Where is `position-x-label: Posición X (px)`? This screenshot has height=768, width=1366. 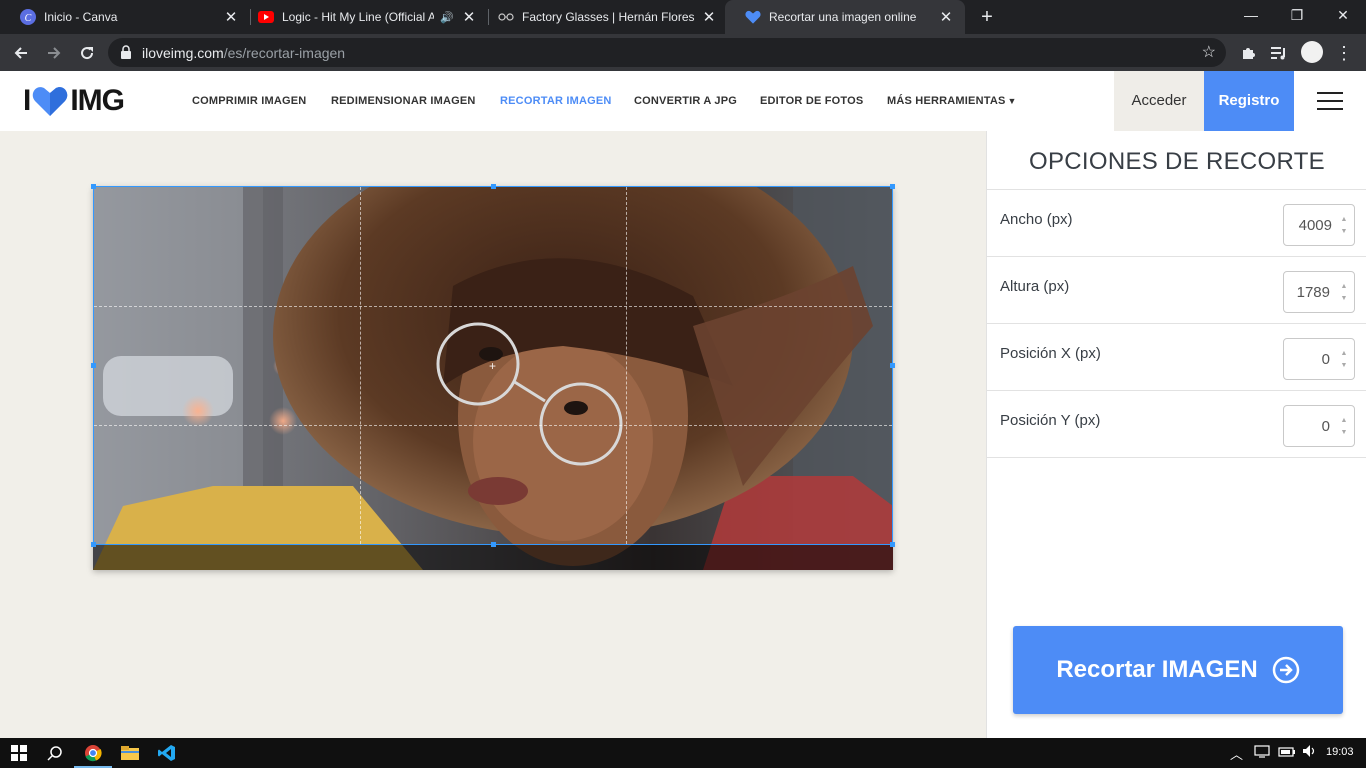
position-x-label: Posición X (px) is located at coordinates (1050, 353).